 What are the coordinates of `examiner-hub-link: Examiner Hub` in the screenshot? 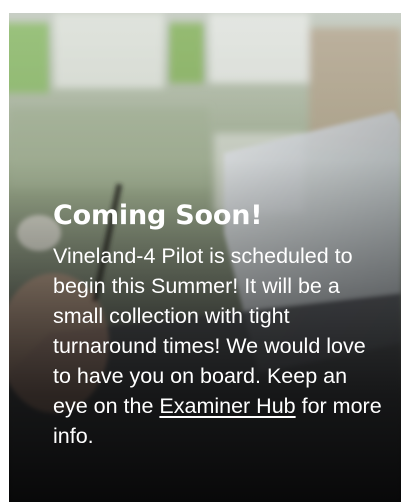 It's located at (227, 406).